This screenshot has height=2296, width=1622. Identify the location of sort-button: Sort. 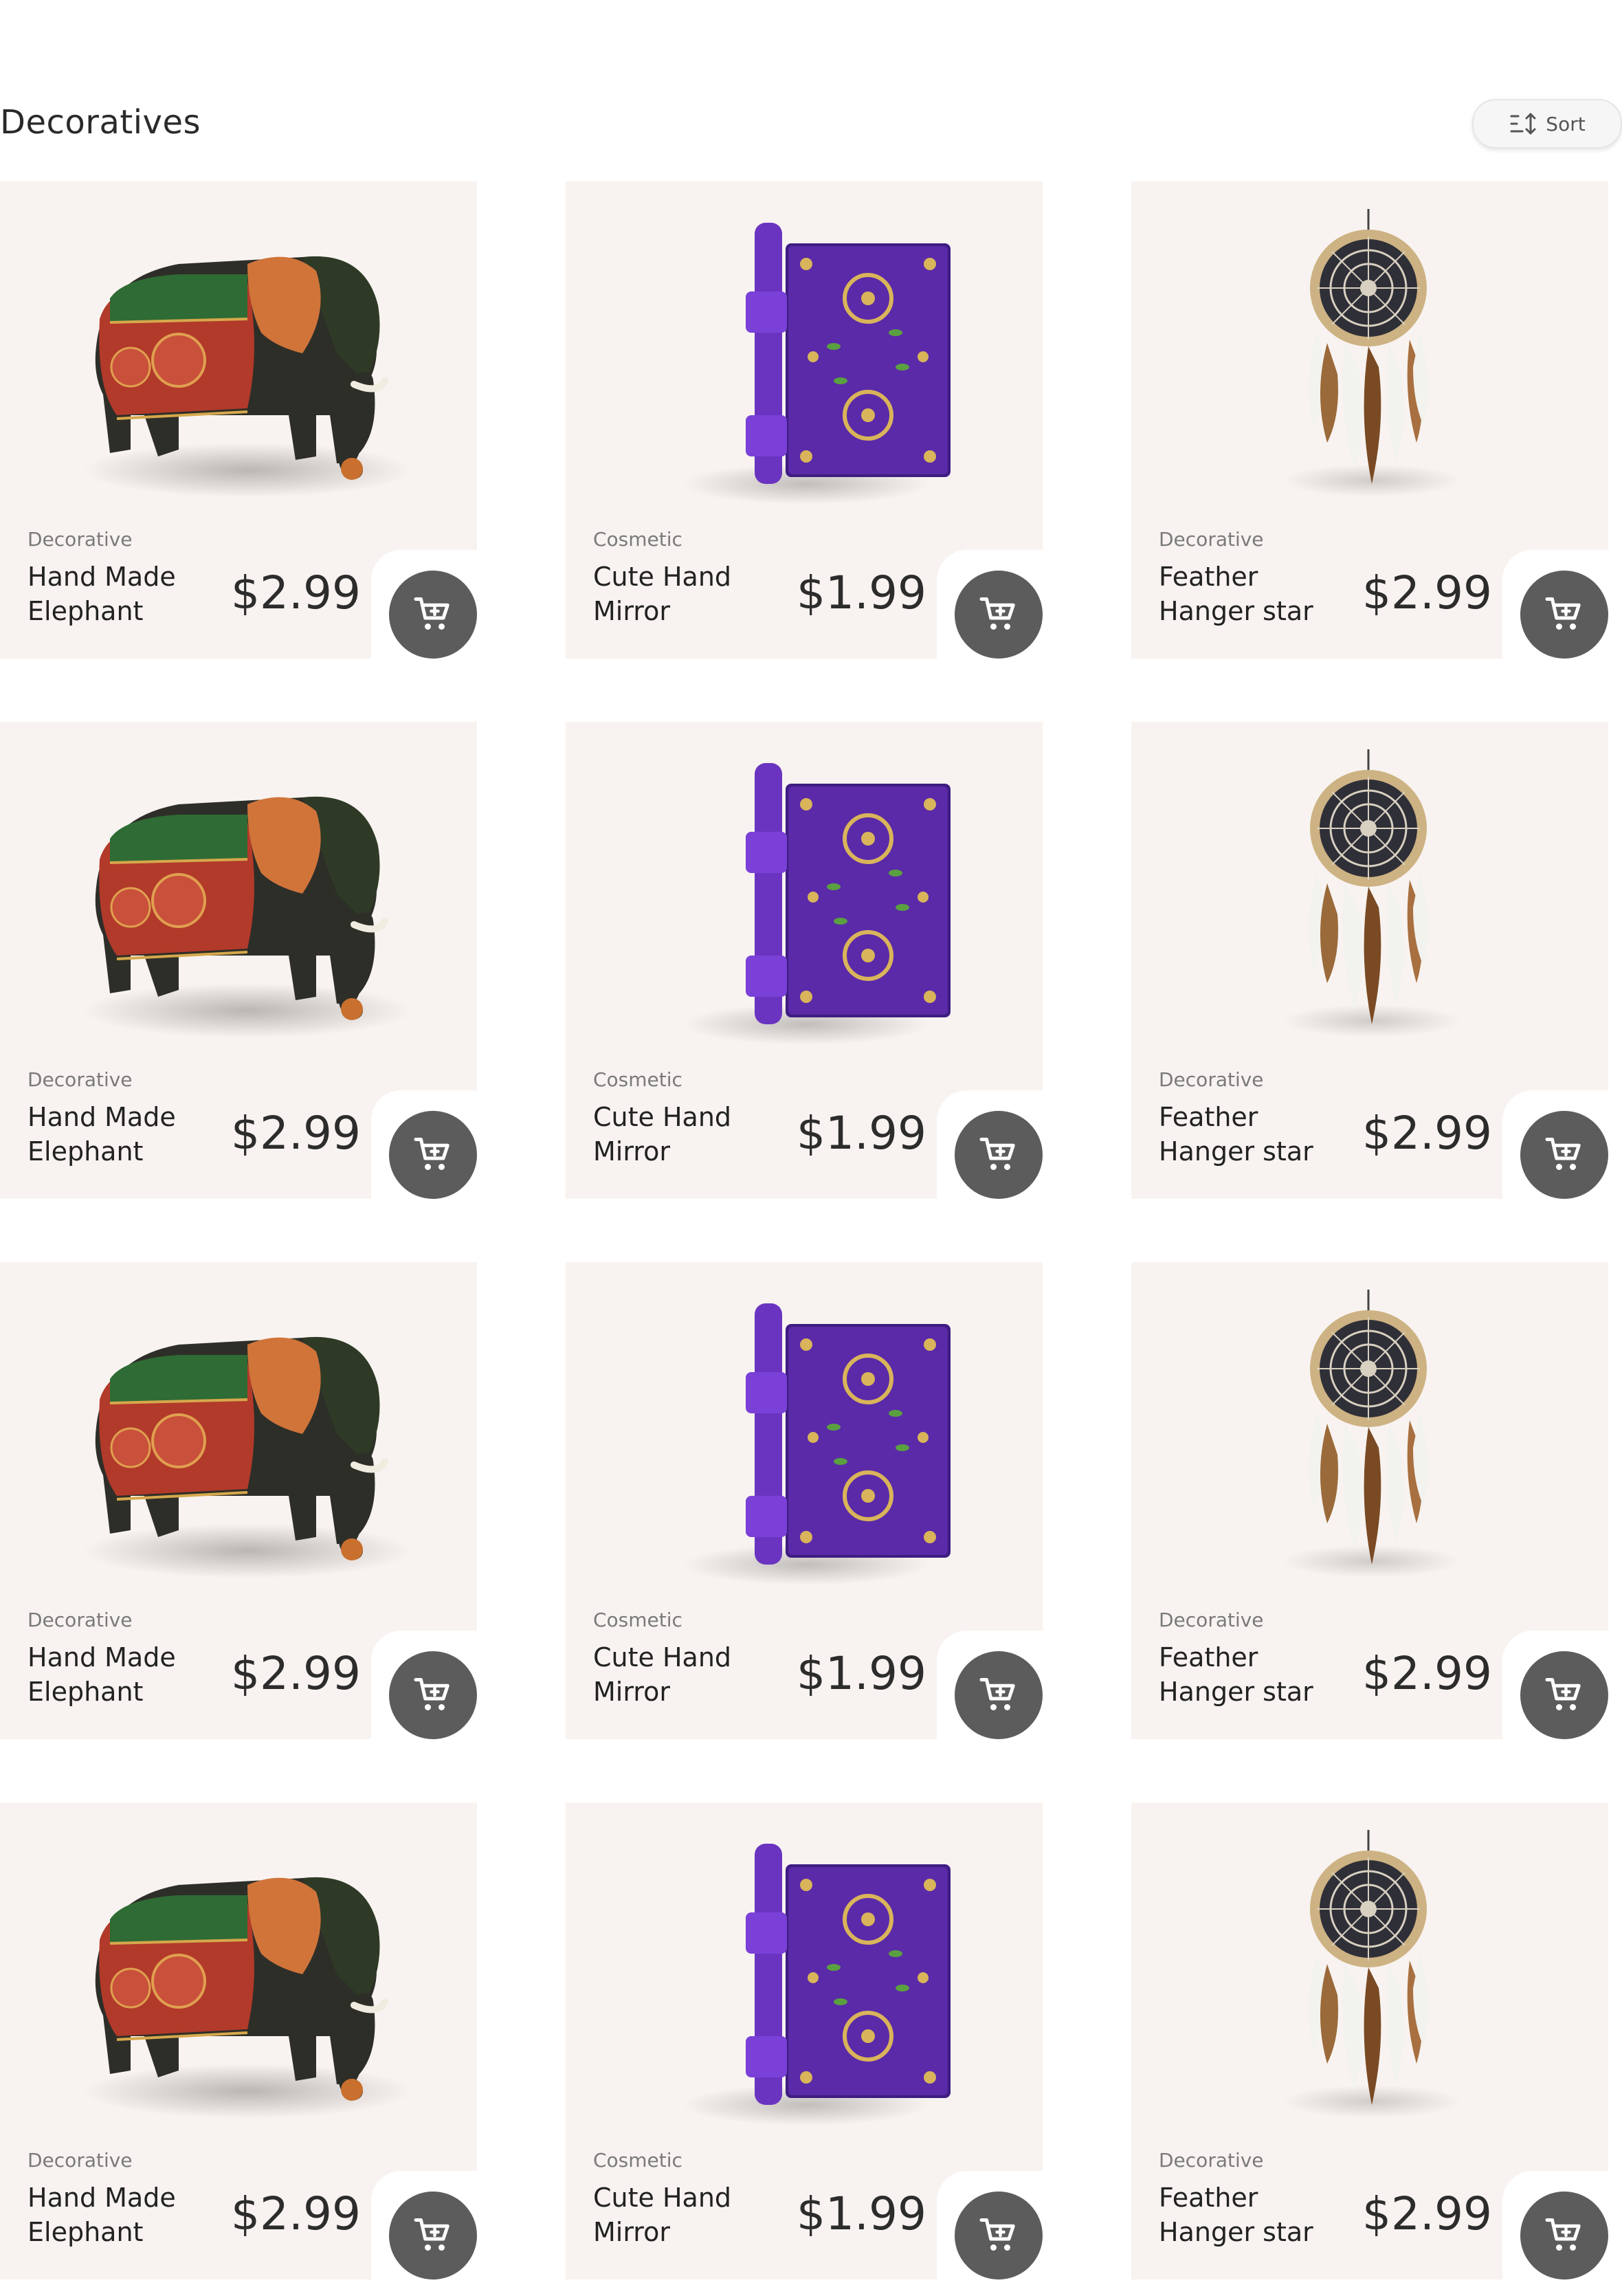
(1547, 123).